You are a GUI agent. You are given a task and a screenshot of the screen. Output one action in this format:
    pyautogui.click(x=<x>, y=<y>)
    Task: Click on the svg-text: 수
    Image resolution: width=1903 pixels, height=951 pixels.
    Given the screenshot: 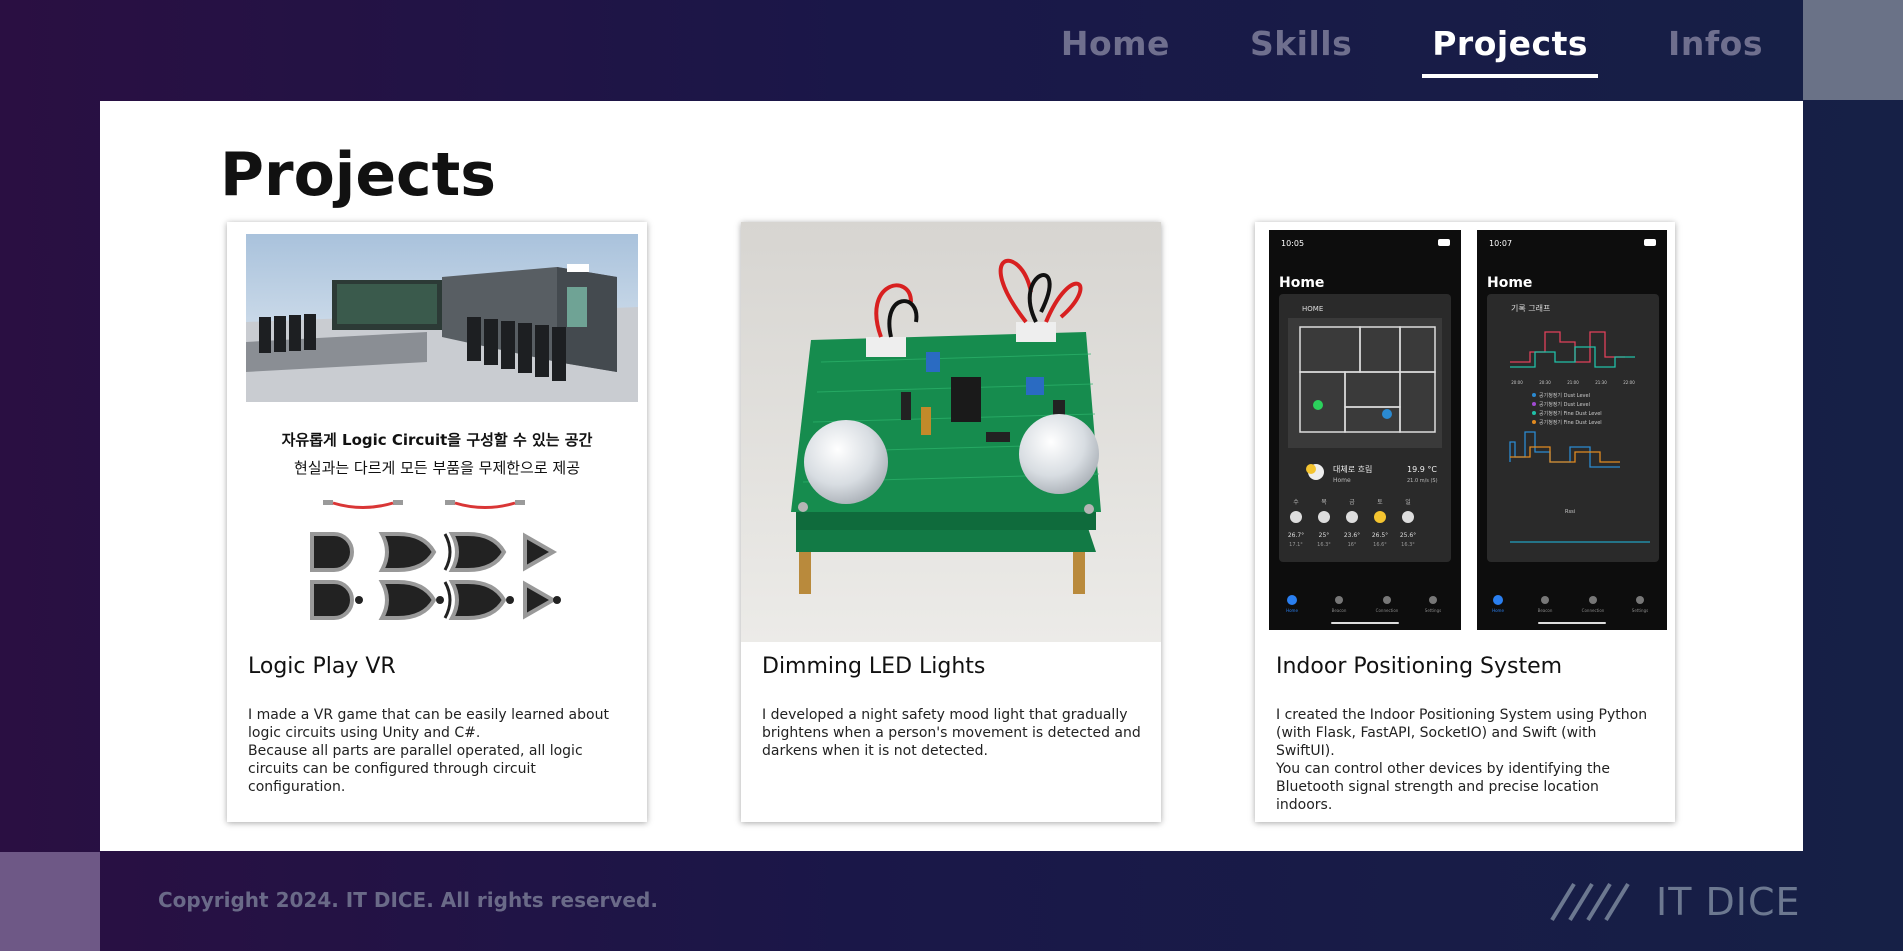 What is the action you would take?
    pyautogui.click(x=1296, y=502)
    